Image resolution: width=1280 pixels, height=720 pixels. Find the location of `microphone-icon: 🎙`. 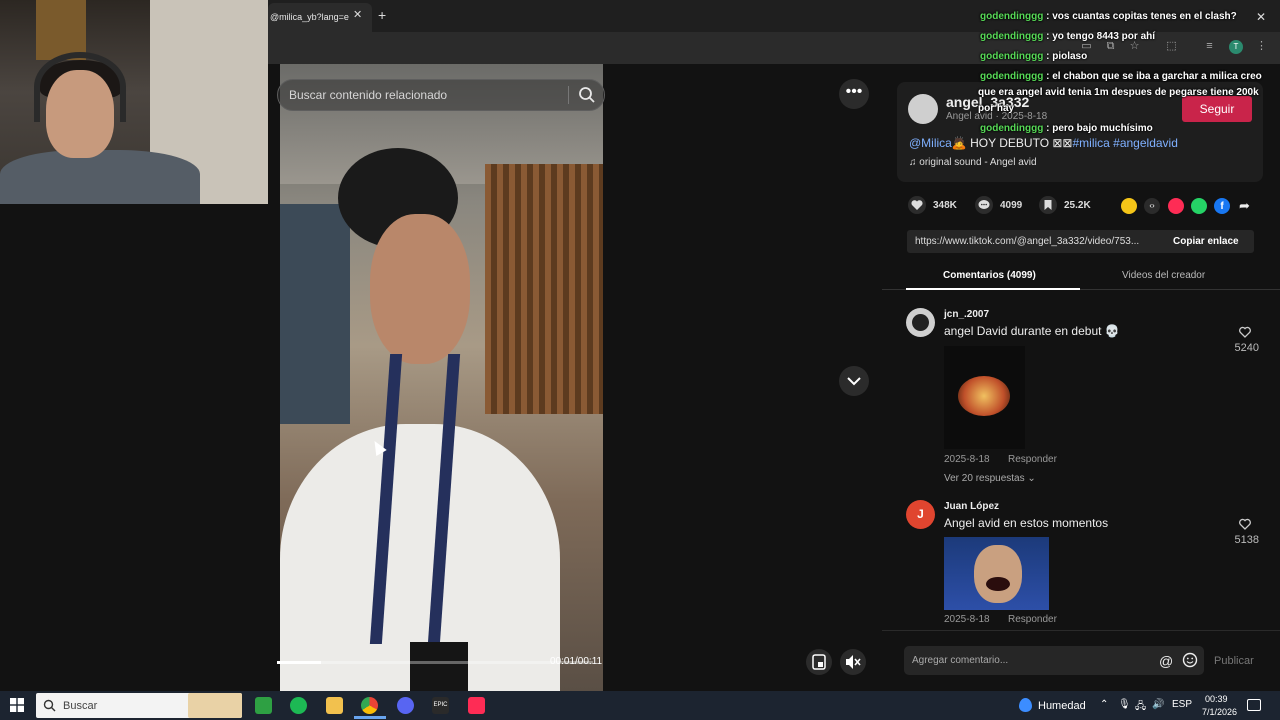

microphone-icon: 🎙 is located at coordinates (1124, 704).